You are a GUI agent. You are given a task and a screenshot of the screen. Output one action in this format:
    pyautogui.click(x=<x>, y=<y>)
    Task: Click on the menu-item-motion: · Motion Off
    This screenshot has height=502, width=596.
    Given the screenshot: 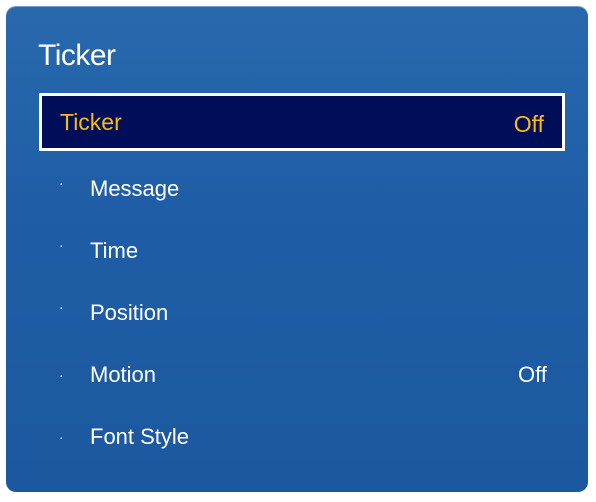 What is the action you would take?
    pyautogui.click(x=302, y=377)
    